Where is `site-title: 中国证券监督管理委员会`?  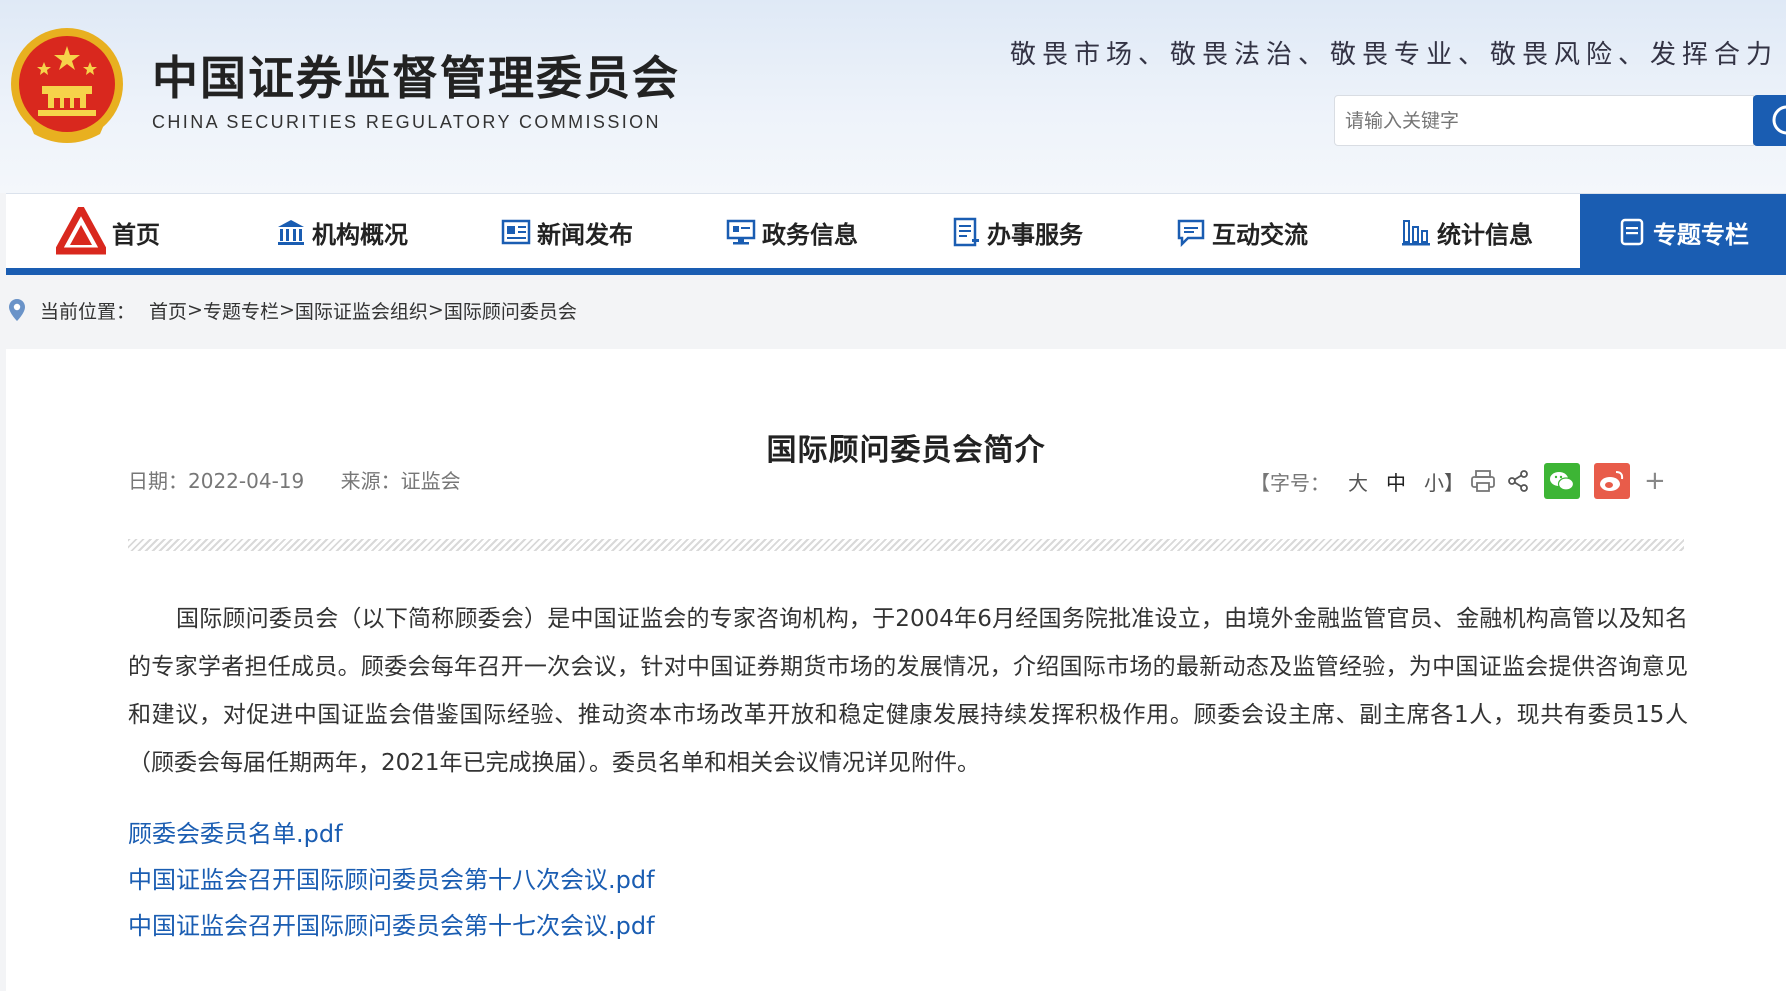 site-title: 中国证券监督管理委员会 is located at coordinates (416, 78).